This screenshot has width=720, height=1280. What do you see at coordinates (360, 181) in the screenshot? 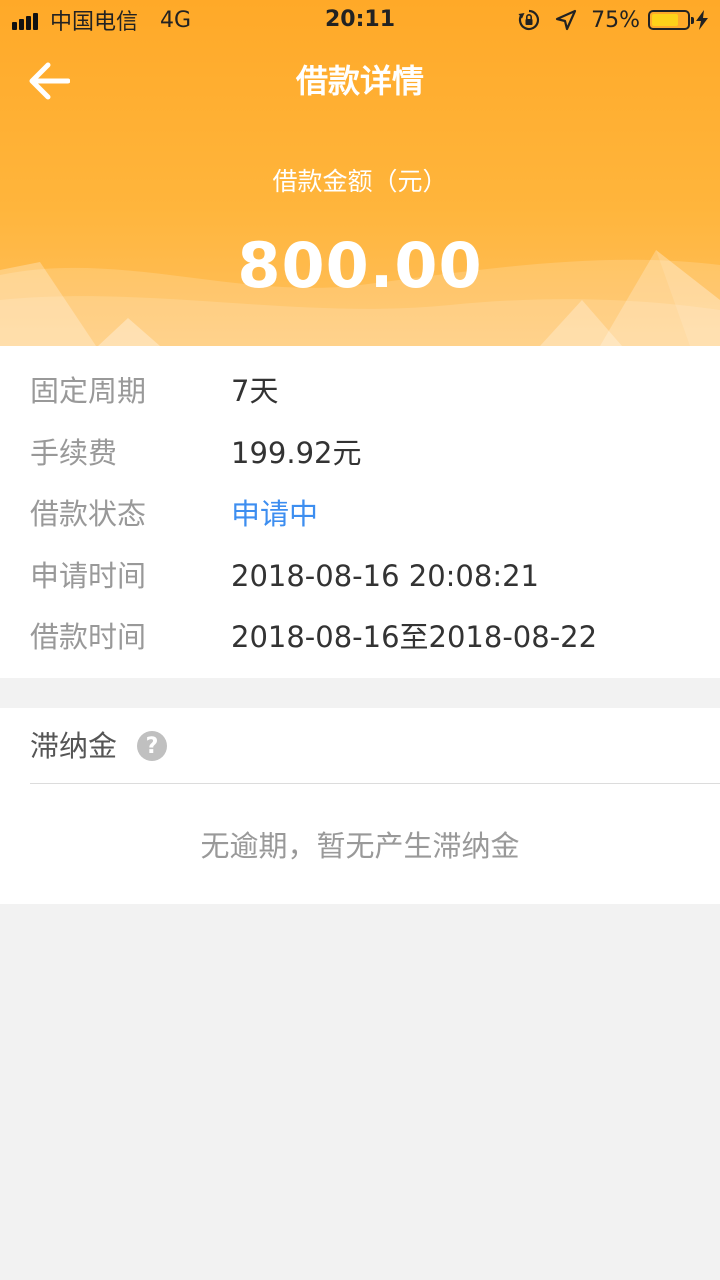
I see `amount-label: 借款金额（元）` at bounding box center [360, 181].